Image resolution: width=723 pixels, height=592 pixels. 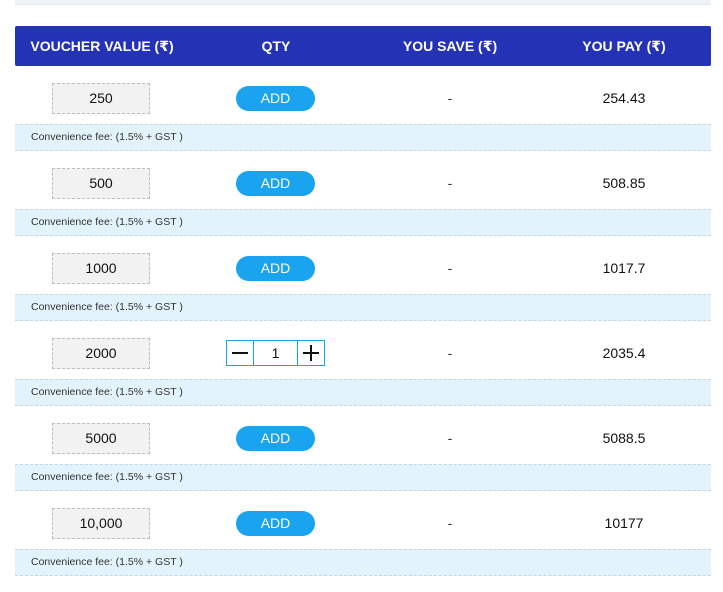 I want to click on voucher-value: 250, so click(x=101, y=98).